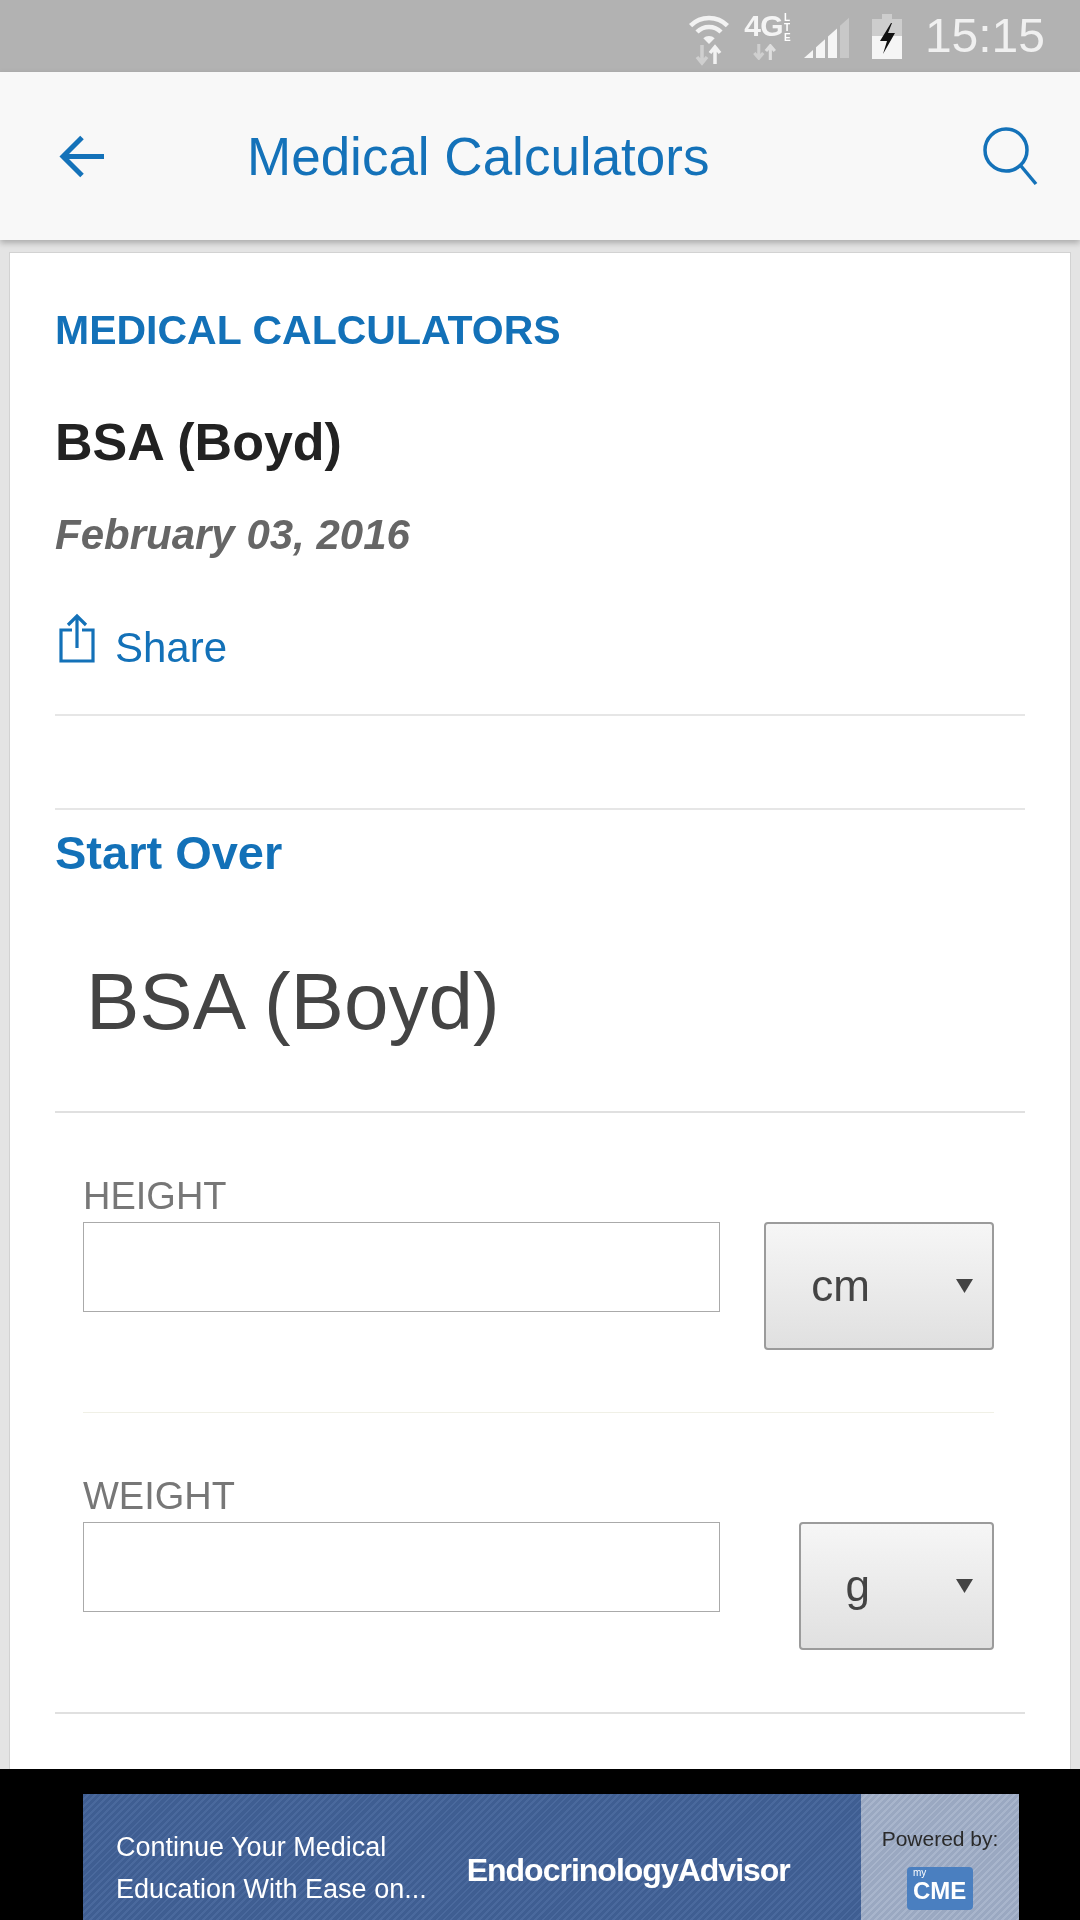 This screenshot has width=1080, height=1920. What do you see at coordinates (77, 638) in the screenshot?
I see `share-icon` at bounding box center [77, 638].